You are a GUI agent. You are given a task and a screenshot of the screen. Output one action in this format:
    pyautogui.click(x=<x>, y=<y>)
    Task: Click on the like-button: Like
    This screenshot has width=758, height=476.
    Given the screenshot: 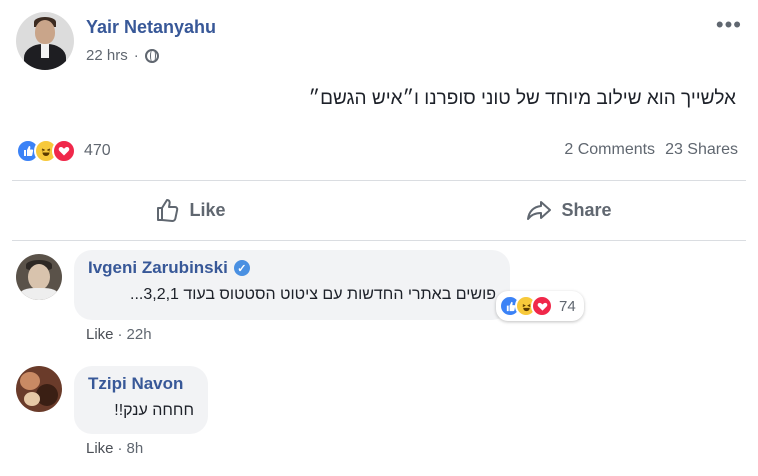 What is the action you would take?
    pyautogui.click(x=189, y=210)
    